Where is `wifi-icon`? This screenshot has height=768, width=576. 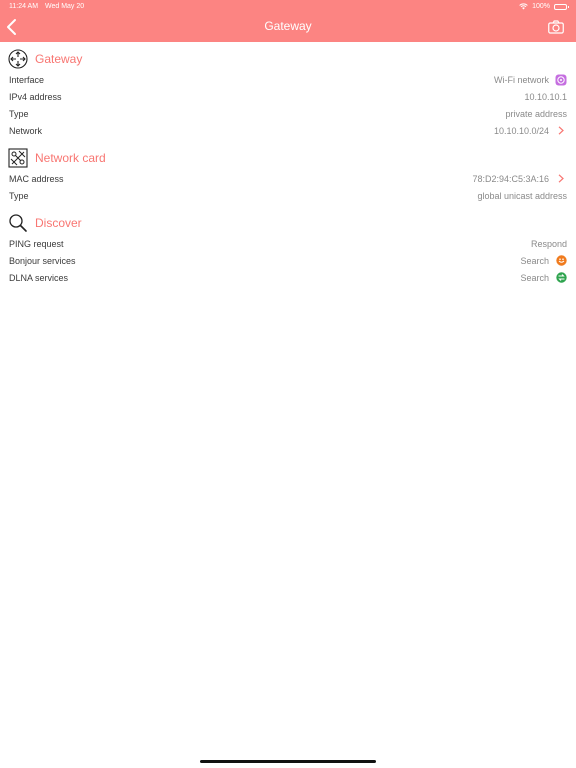 wifi-icon is located at coordinates (523, 6).